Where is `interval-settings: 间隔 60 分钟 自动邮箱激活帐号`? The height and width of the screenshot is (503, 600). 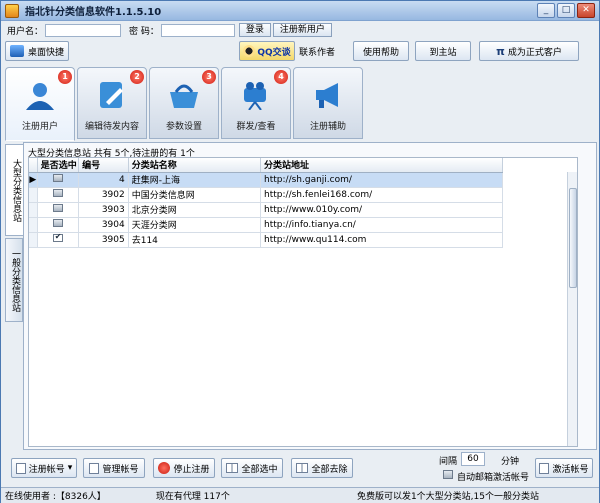
interval-settings: 间隔 60 分钟 自动邮箱激活帐号 is located at coordinates (489, 467).